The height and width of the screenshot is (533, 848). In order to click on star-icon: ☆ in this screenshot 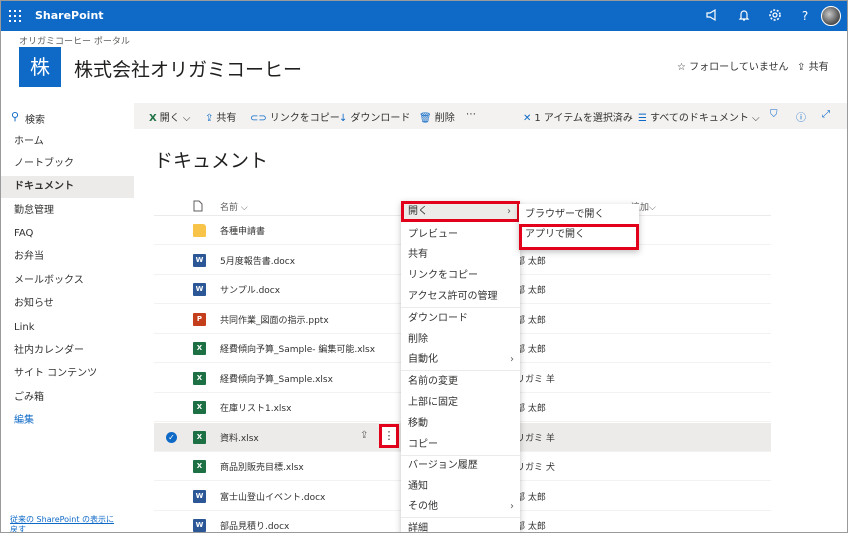, I will do `click(681, 67)`.